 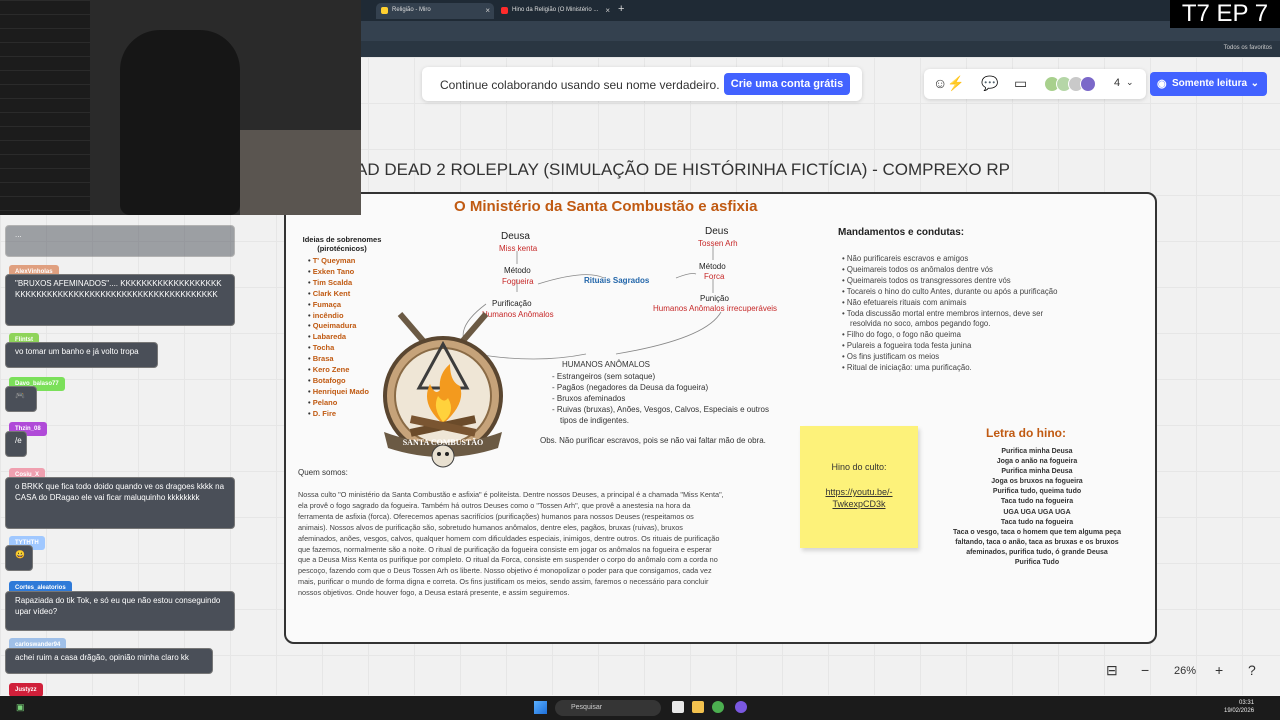 What do you see at coordinates (859, 467) in the screenshot?
I see `sticky-title: Hino do culto:` at bounding box center [859, 467].